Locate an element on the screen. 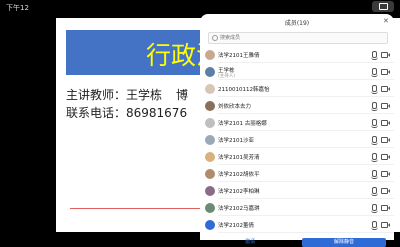  slide-divider is located at coordinates (135, 208).